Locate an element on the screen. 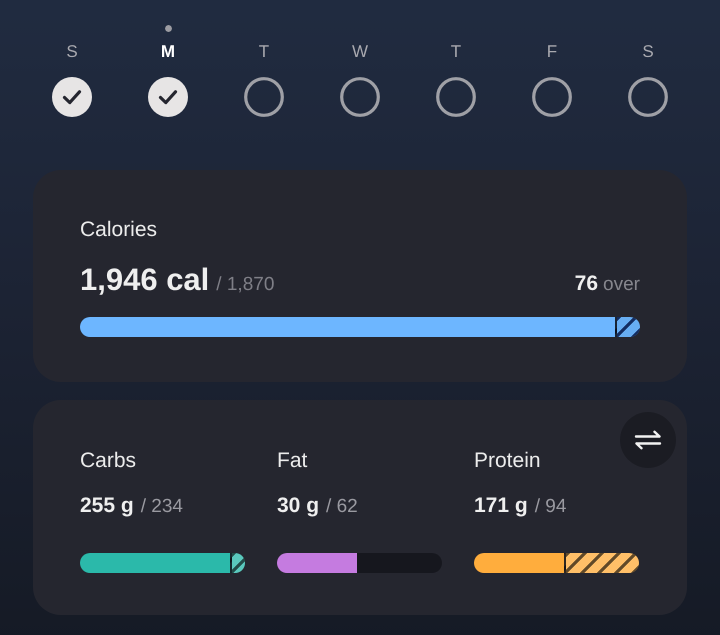  macro-goal: / 62 is located at coordinates (342, 507).